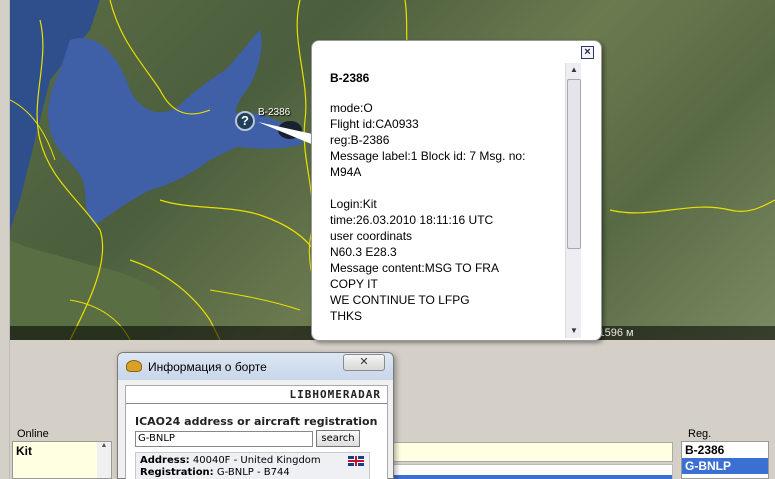 The image size is (775, 479). I want to click on reg-list-item: B-2386, so click(725, 450).